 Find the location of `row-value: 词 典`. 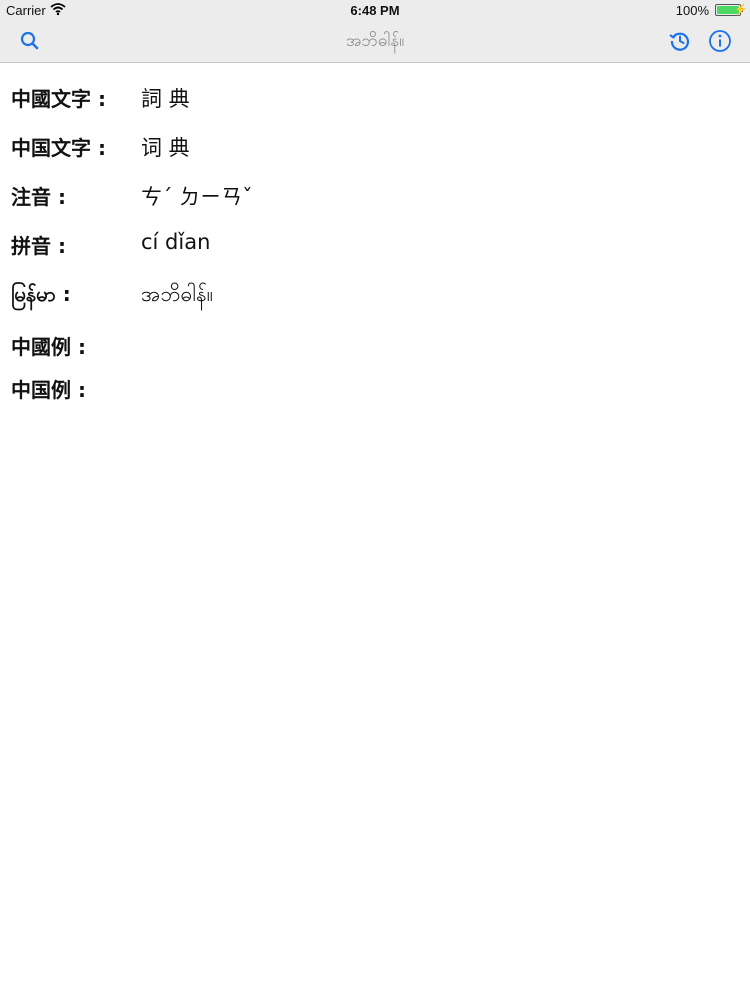

row-value: 词 典 is located at coordinates (165, 148).